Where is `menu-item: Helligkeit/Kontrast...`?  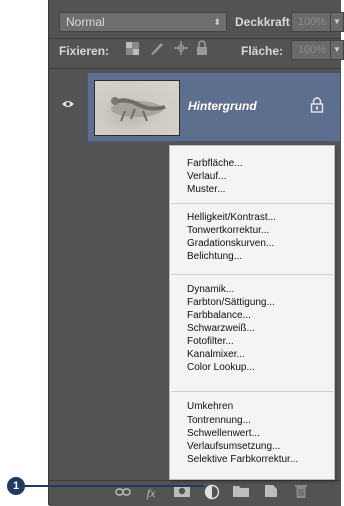 menu-item: Helligkeit/Kontrast... is located at coordinates (231, 217).